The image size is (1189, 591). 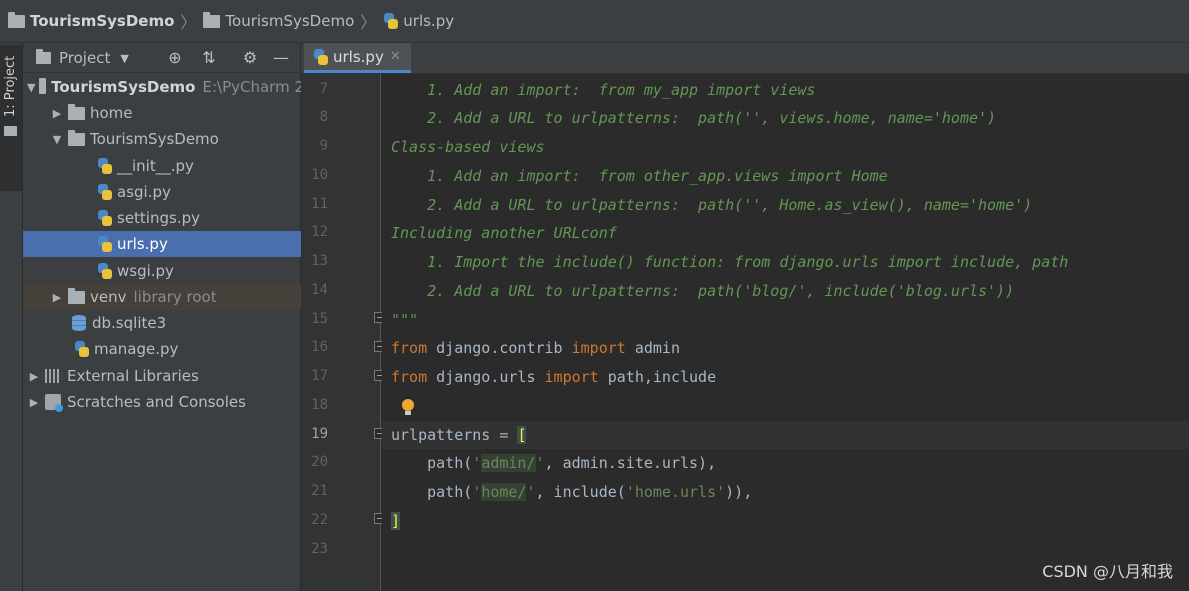 I want to click on line-number: 11, so click(x=319, y=204).